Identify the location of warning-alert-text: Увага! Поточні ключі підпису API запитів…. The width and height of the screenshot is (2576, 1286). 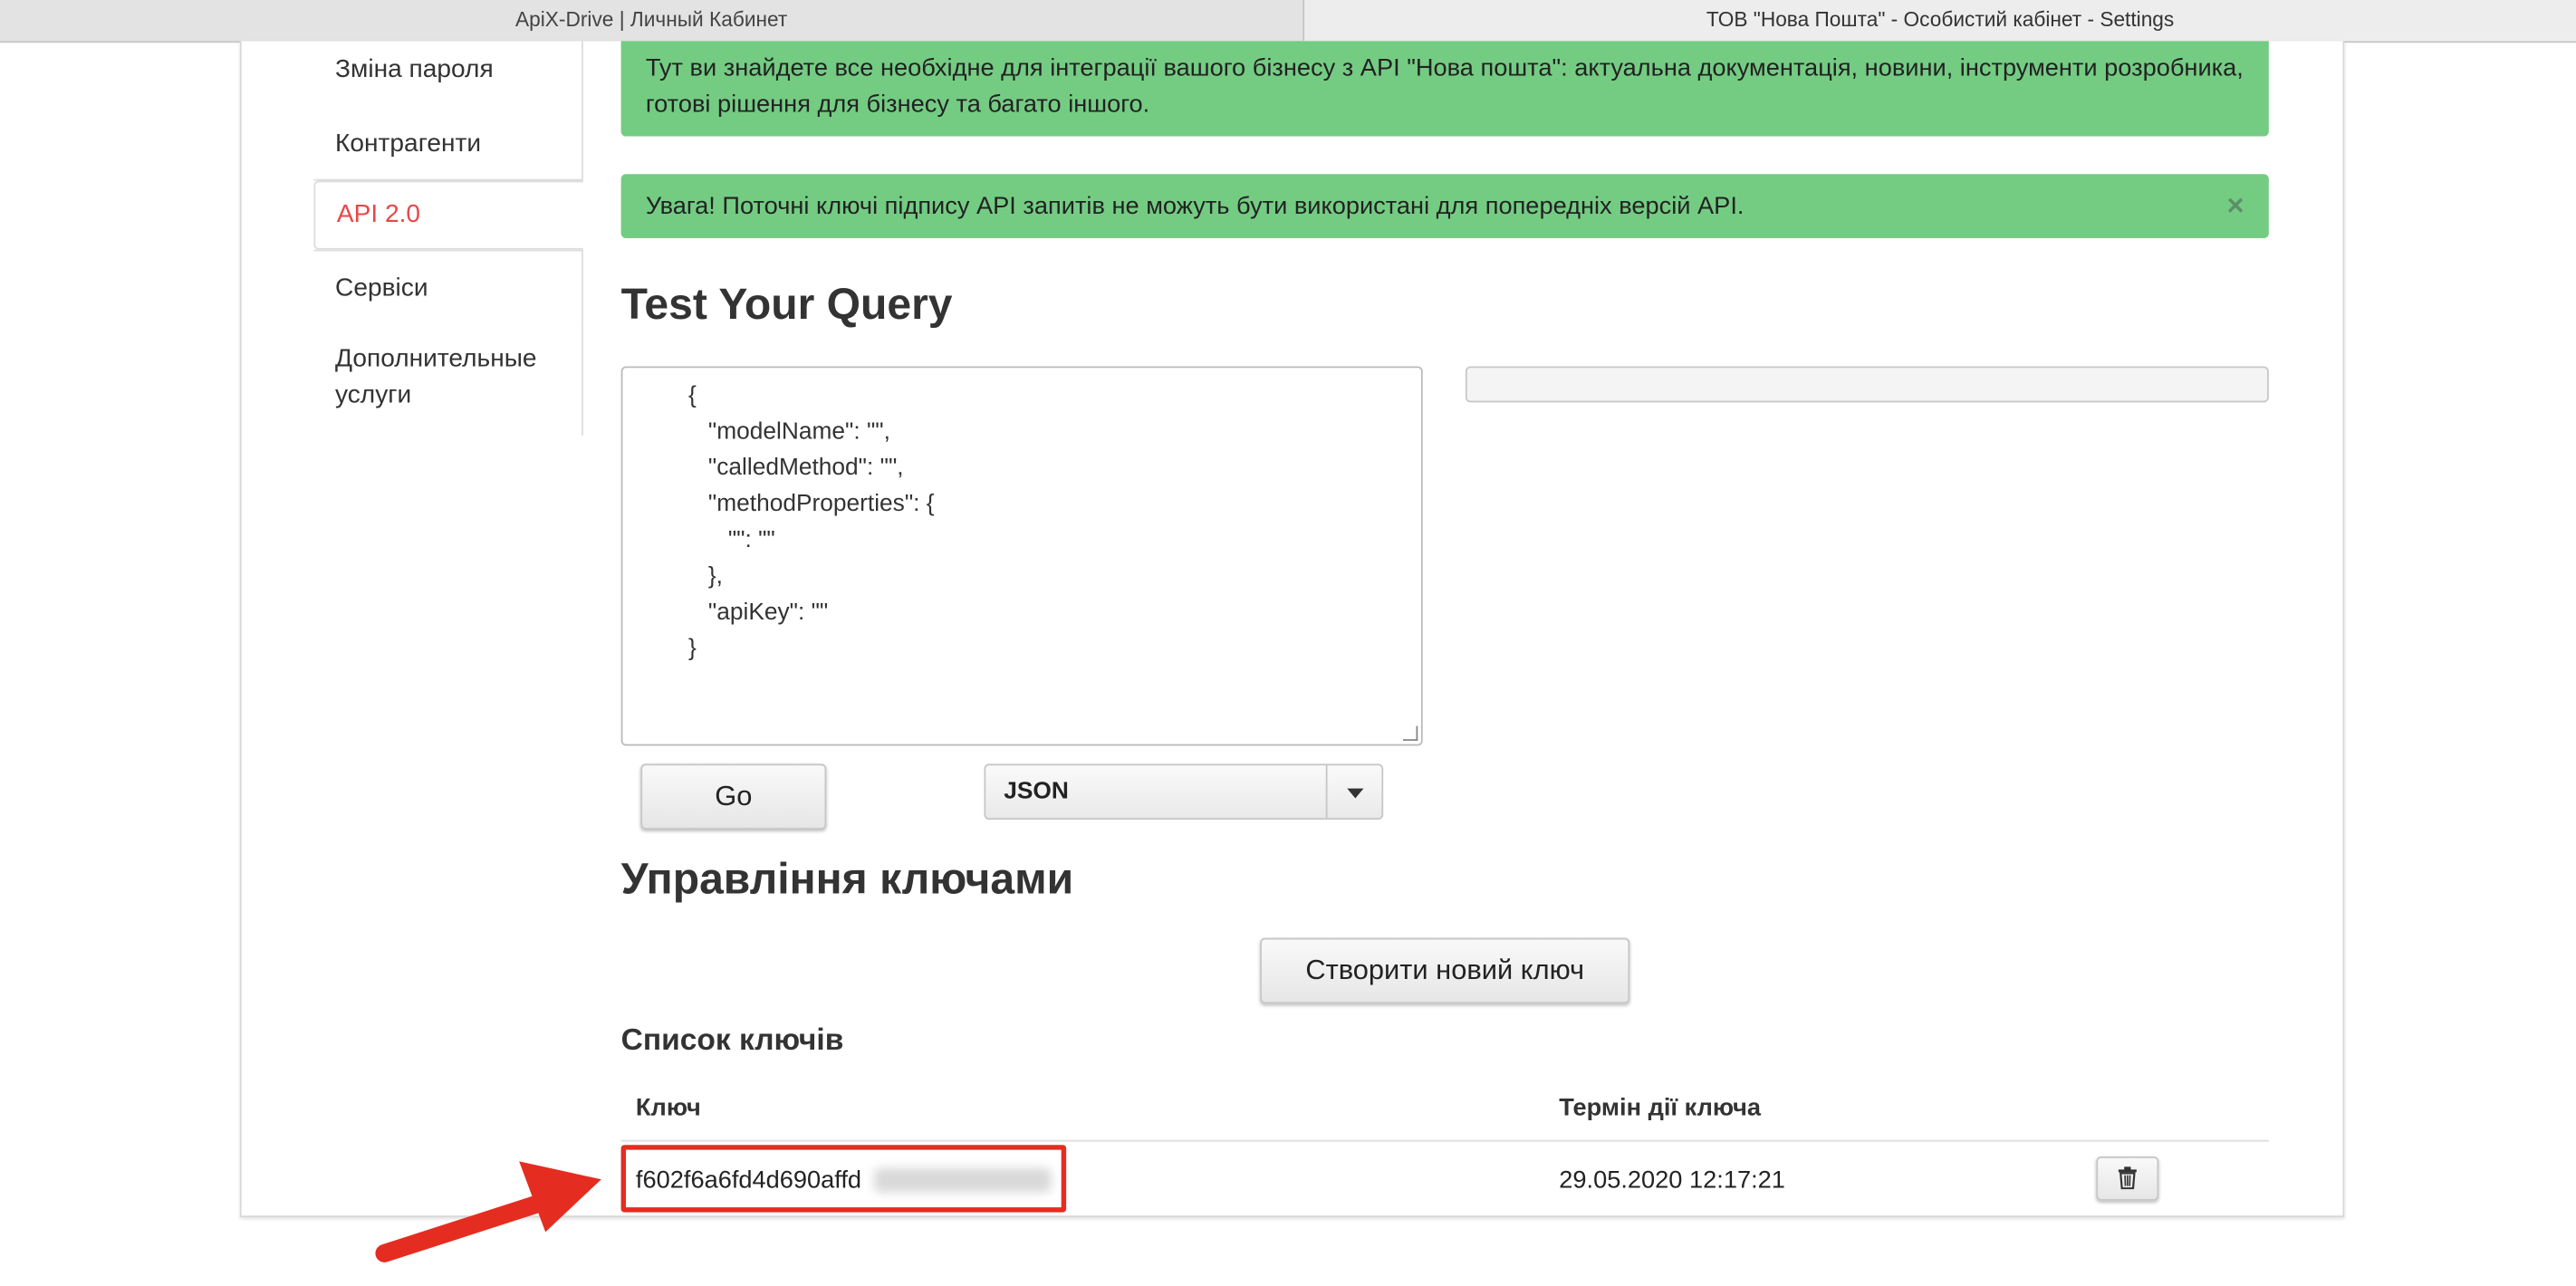
(1195, 206).